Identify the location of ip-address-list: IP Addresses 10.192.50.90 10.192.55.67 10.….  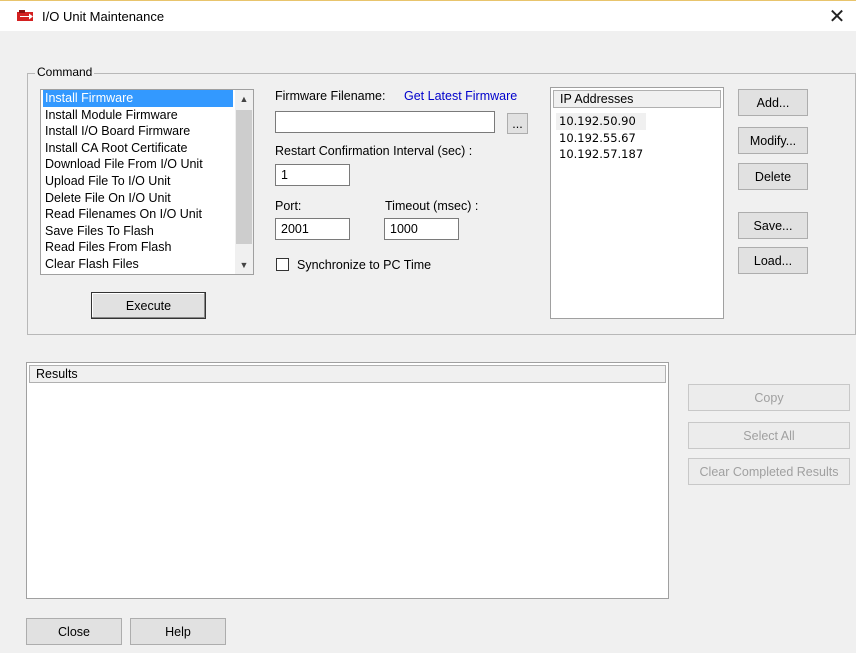
(637, 203).